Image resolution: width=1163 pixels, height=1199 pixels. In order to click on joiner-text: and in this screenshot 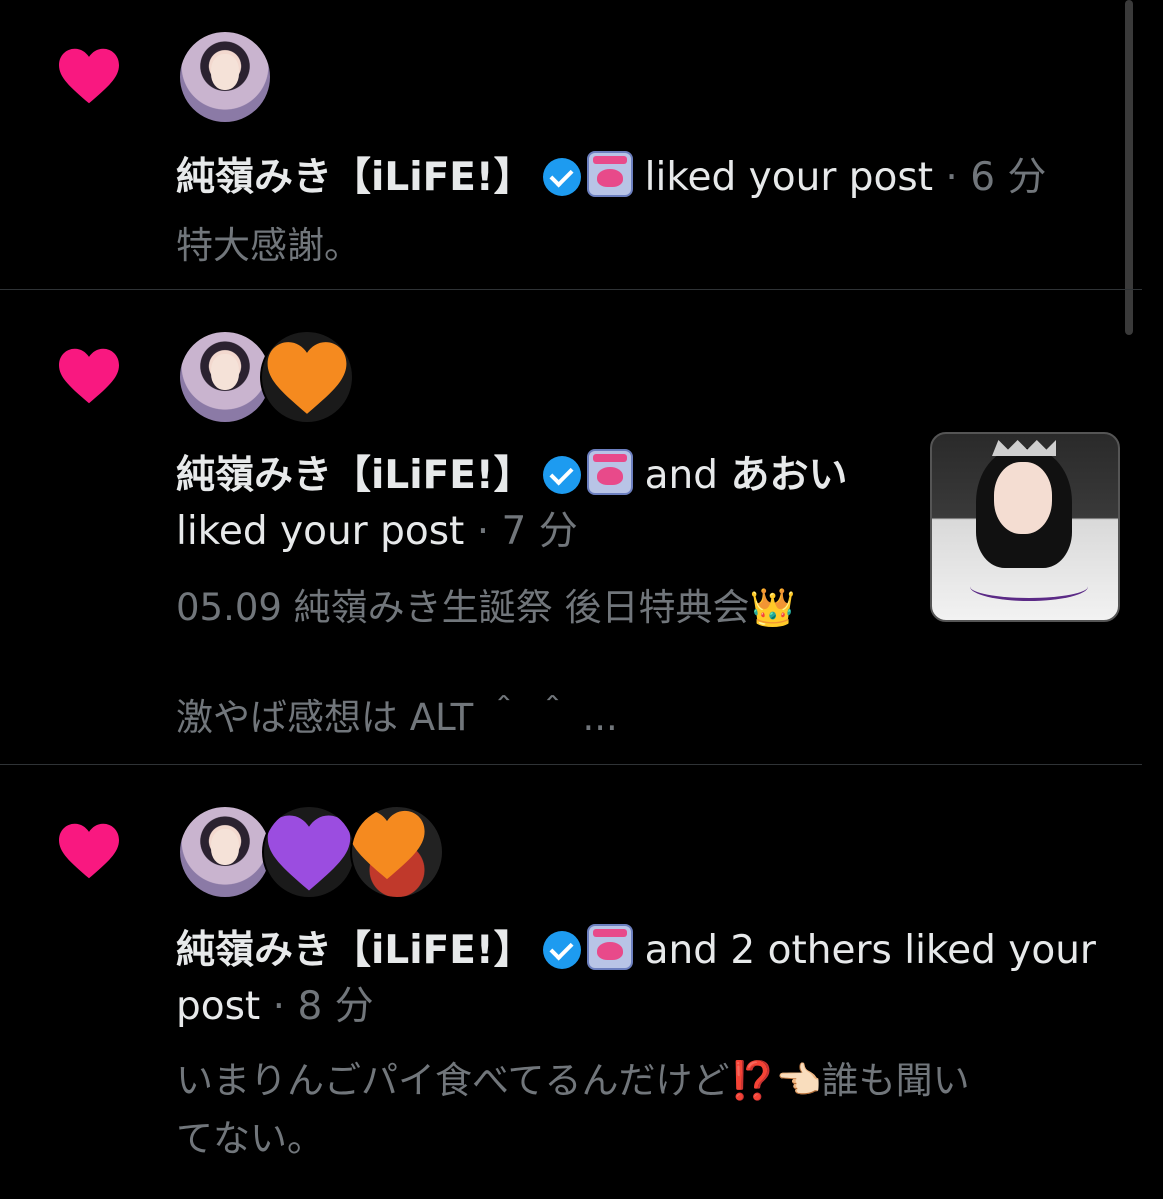, I will do `click(681, 475)`.